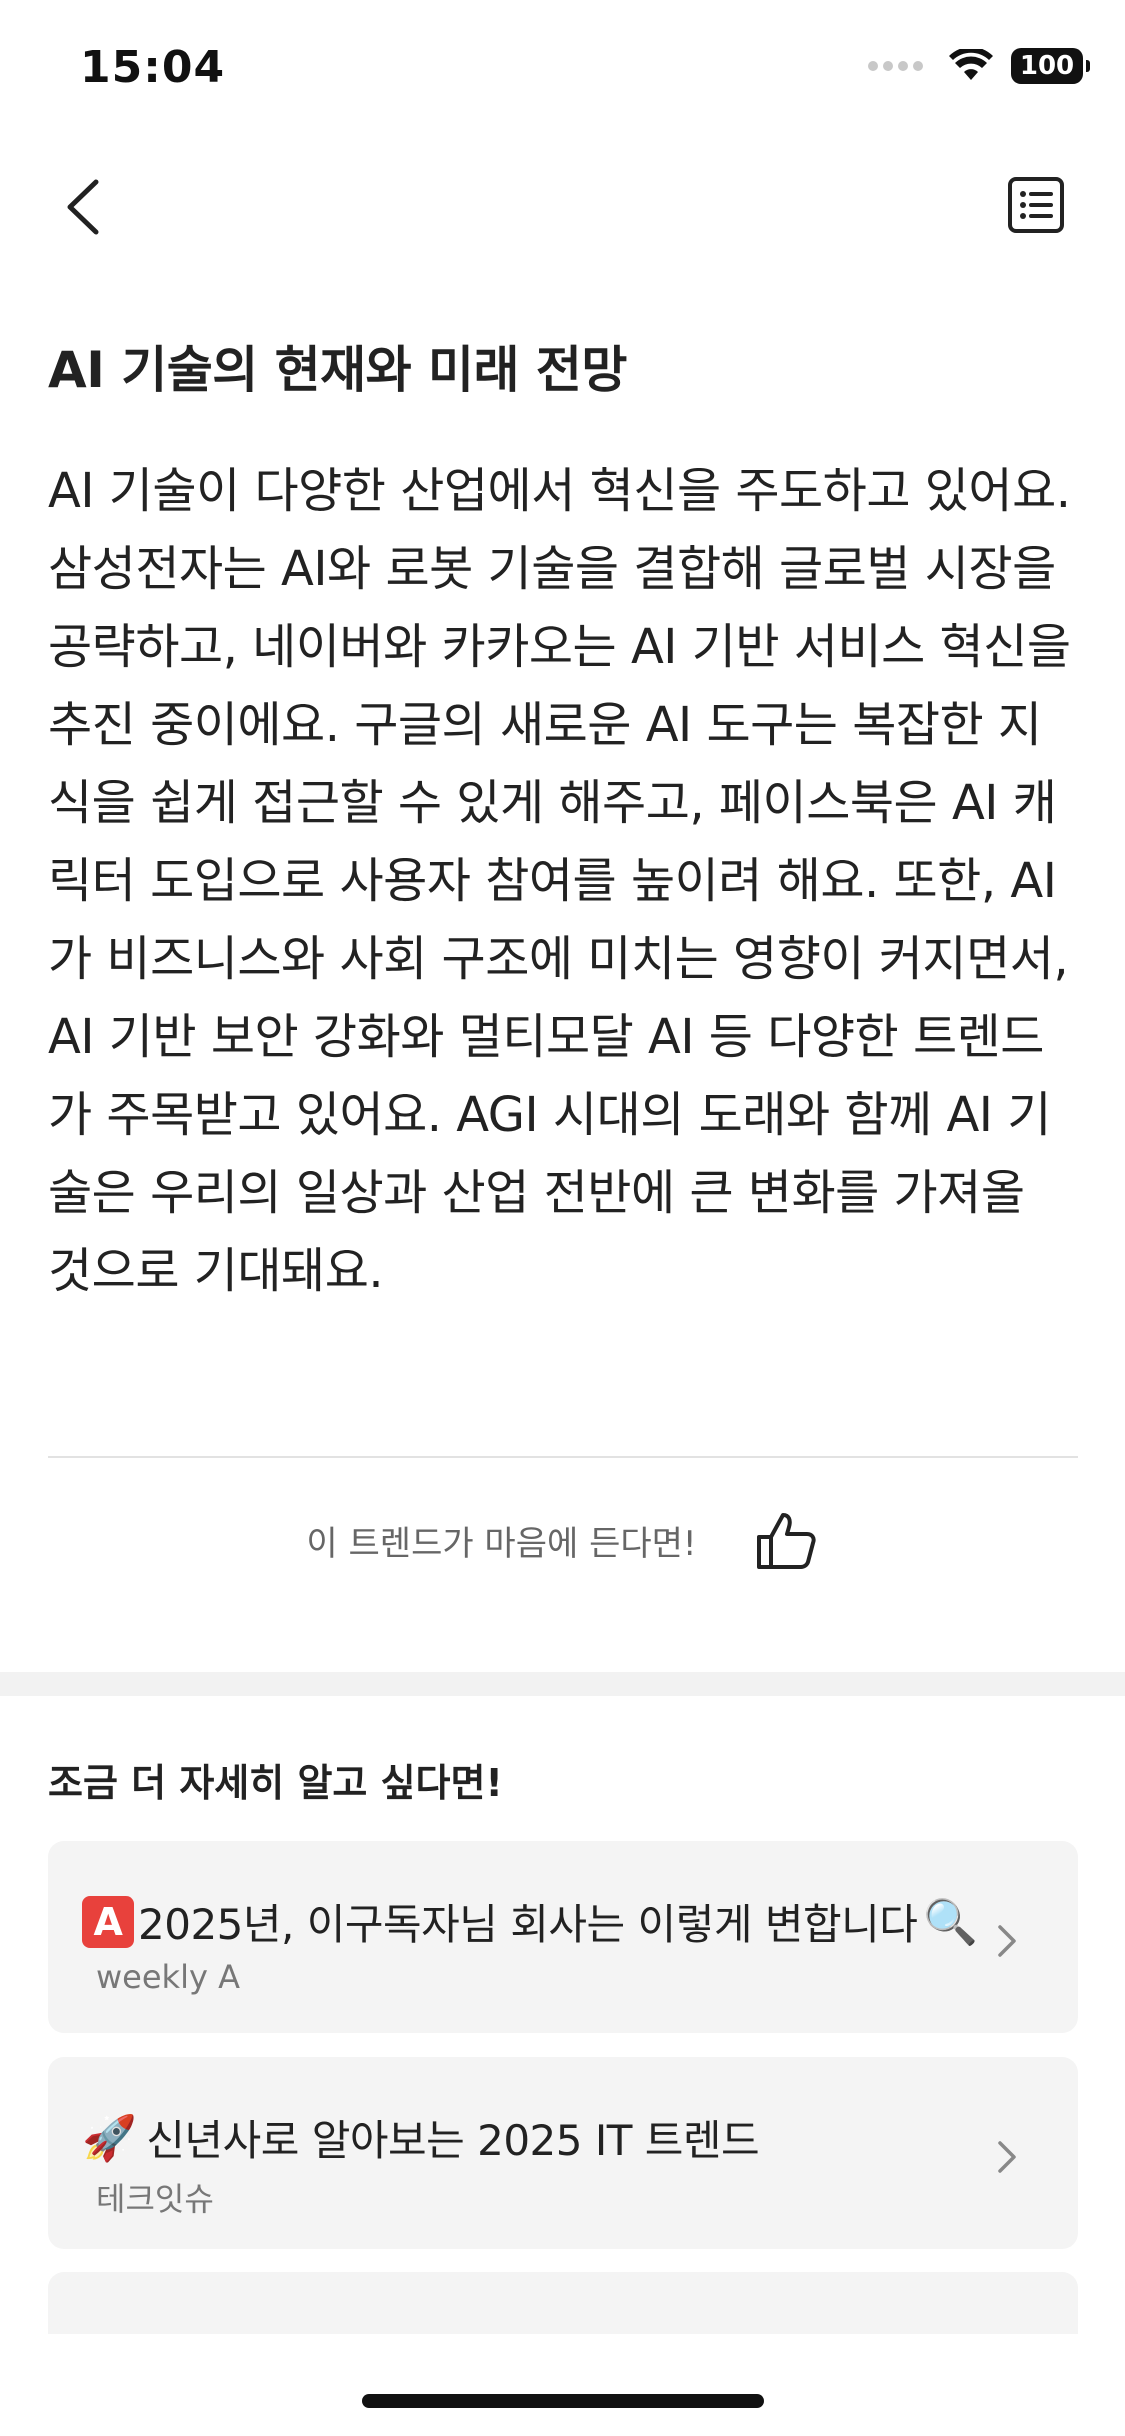  What do you see at coordinates (1050, 66) in the screenshot?
I see `battery-icon: 100` at bounding box center [1050, 66].